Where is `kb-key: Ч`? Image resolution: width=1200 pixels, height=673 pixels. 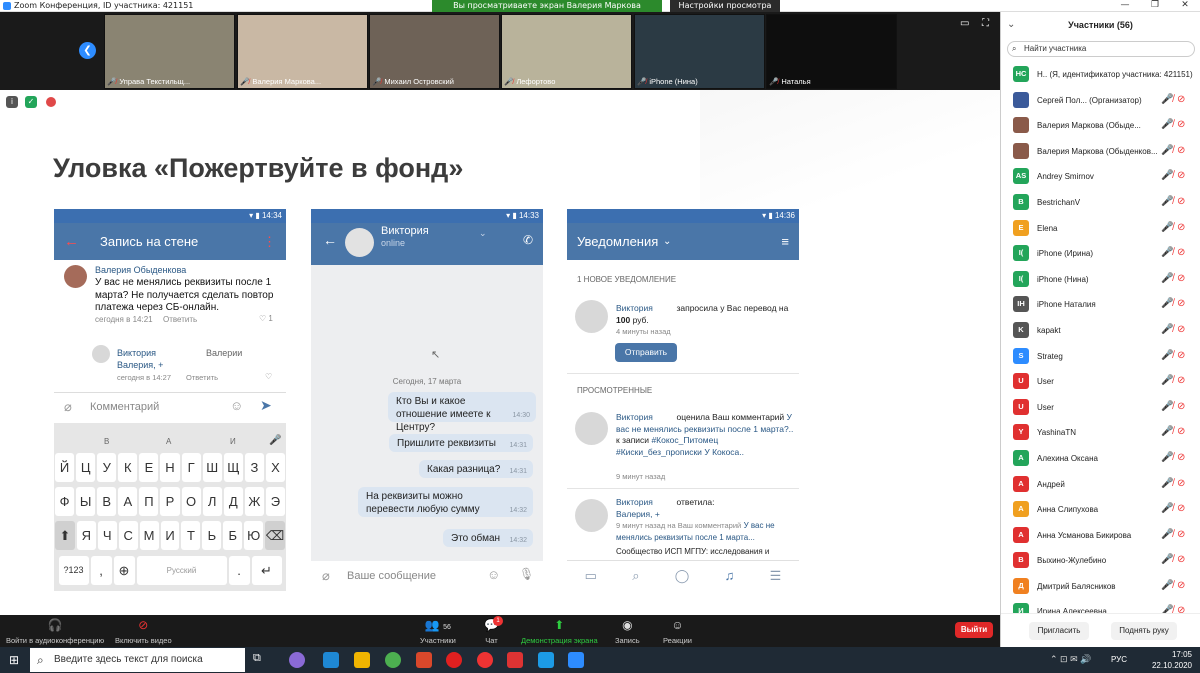
kb-key: Ч is located at coordinates (107, 535).